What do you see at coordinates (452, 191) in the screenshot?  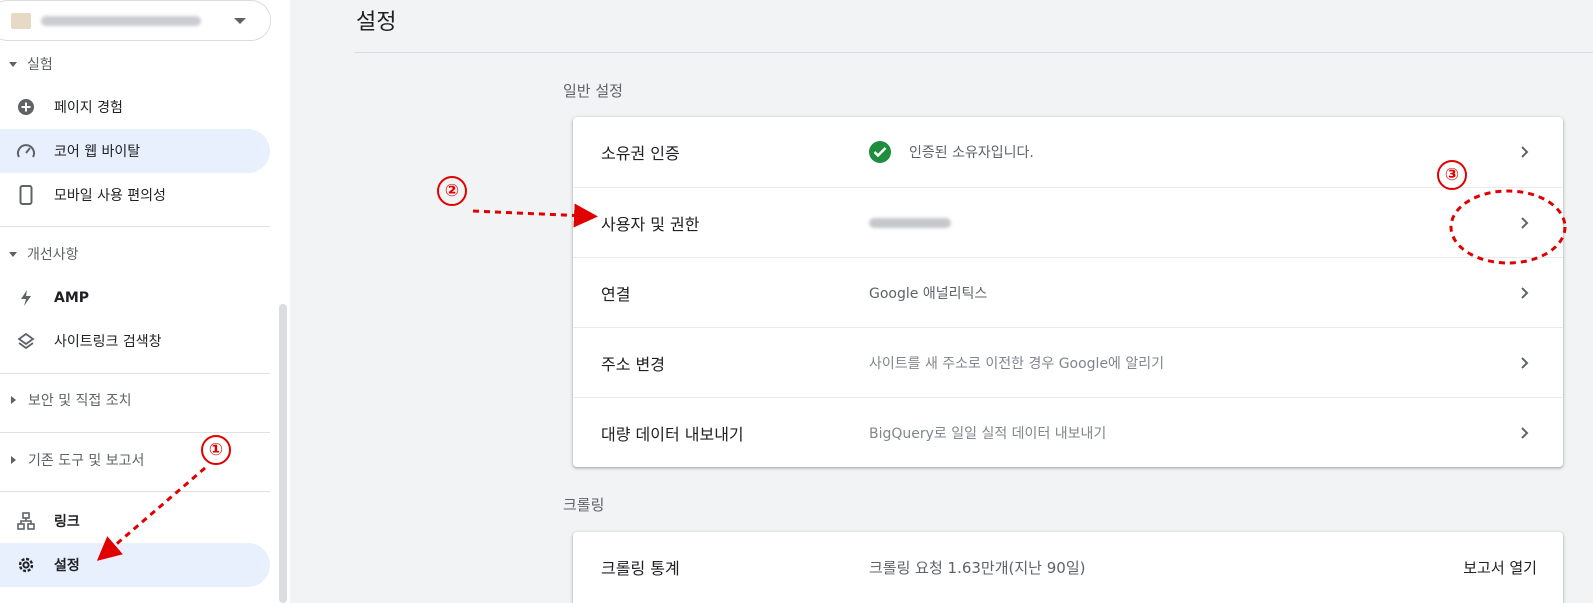 I see `annotation-step-2: ②` at bounding box center [452, 191].